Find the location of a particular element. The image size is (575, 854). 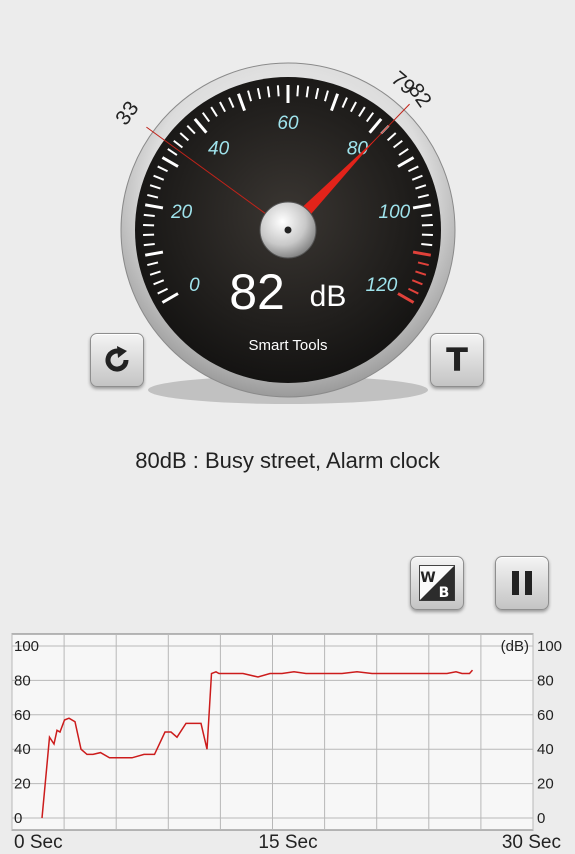

gauge-hub-pin is located at coordinates (288, 230).